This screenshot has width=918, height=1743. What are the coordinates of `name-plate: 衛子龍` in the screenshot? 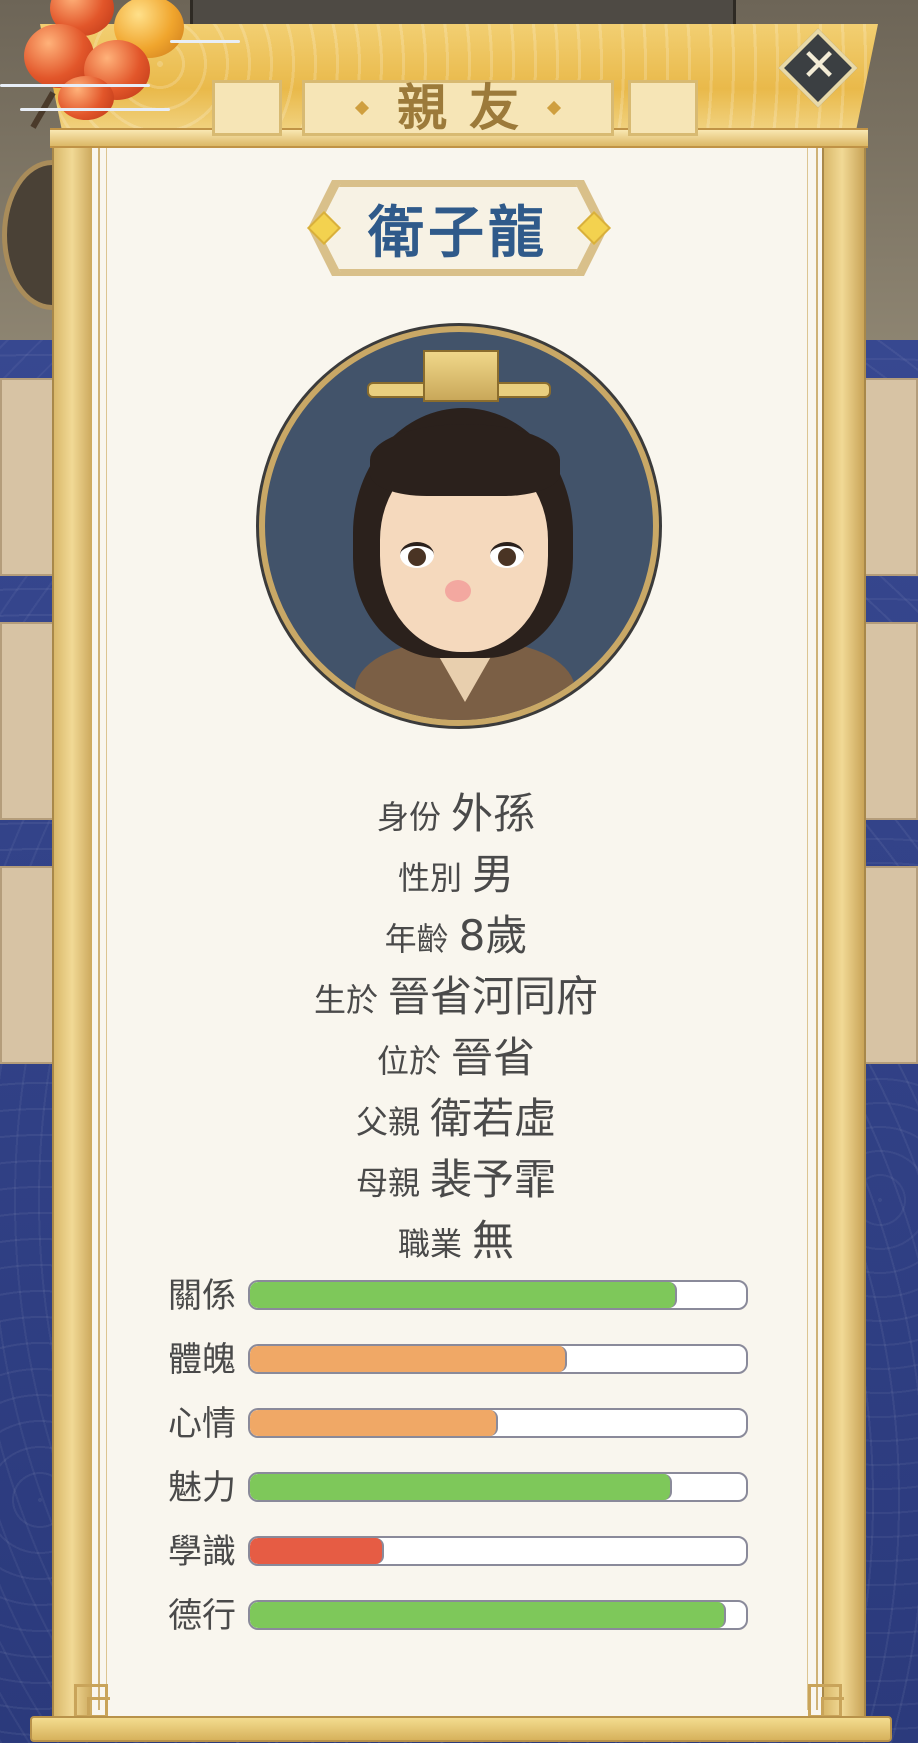 It's located at (458, 228).